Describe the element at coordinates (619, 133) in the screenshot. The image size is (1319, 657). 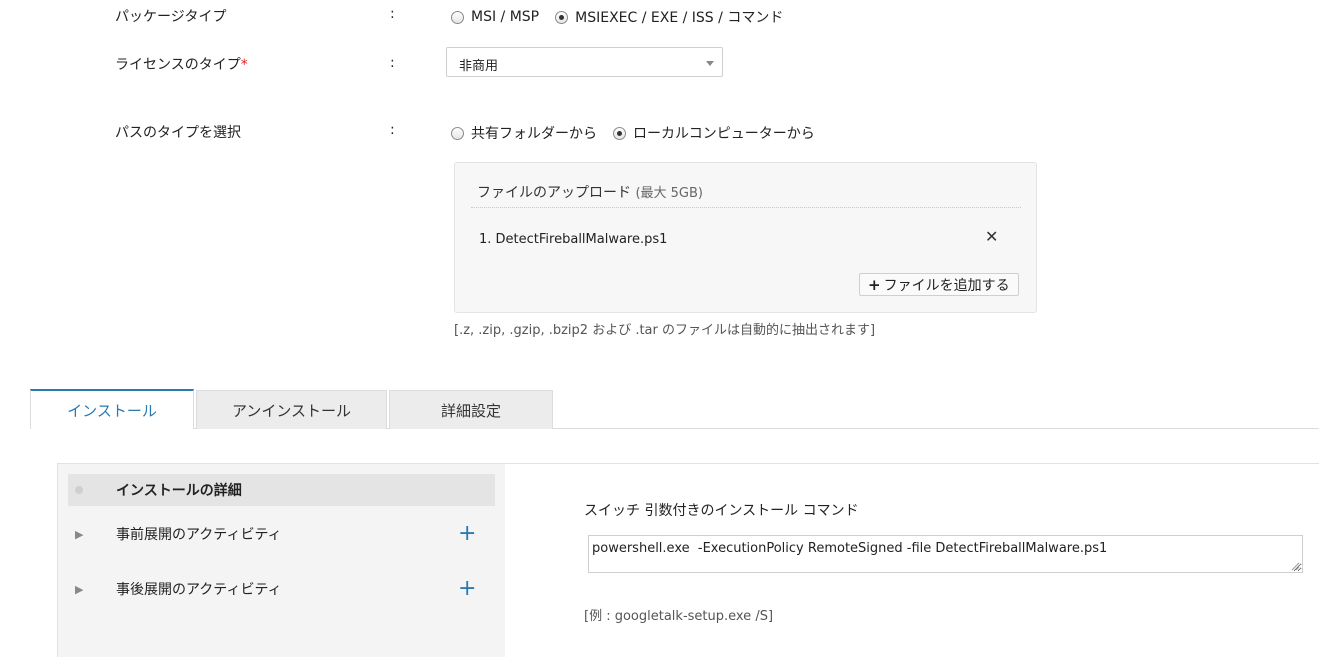
I see `radio-local-computer` at that location.